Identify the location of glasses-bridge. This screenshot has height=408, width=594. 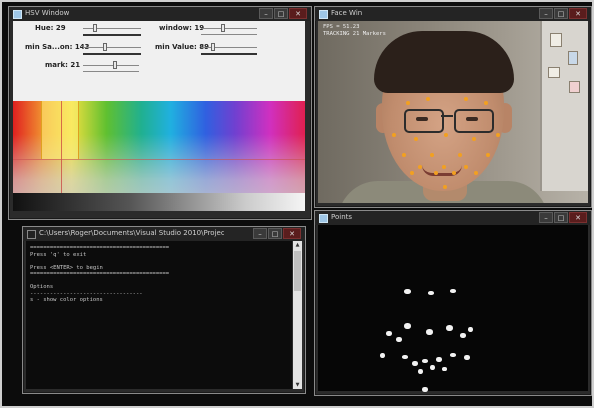
(447, 116).